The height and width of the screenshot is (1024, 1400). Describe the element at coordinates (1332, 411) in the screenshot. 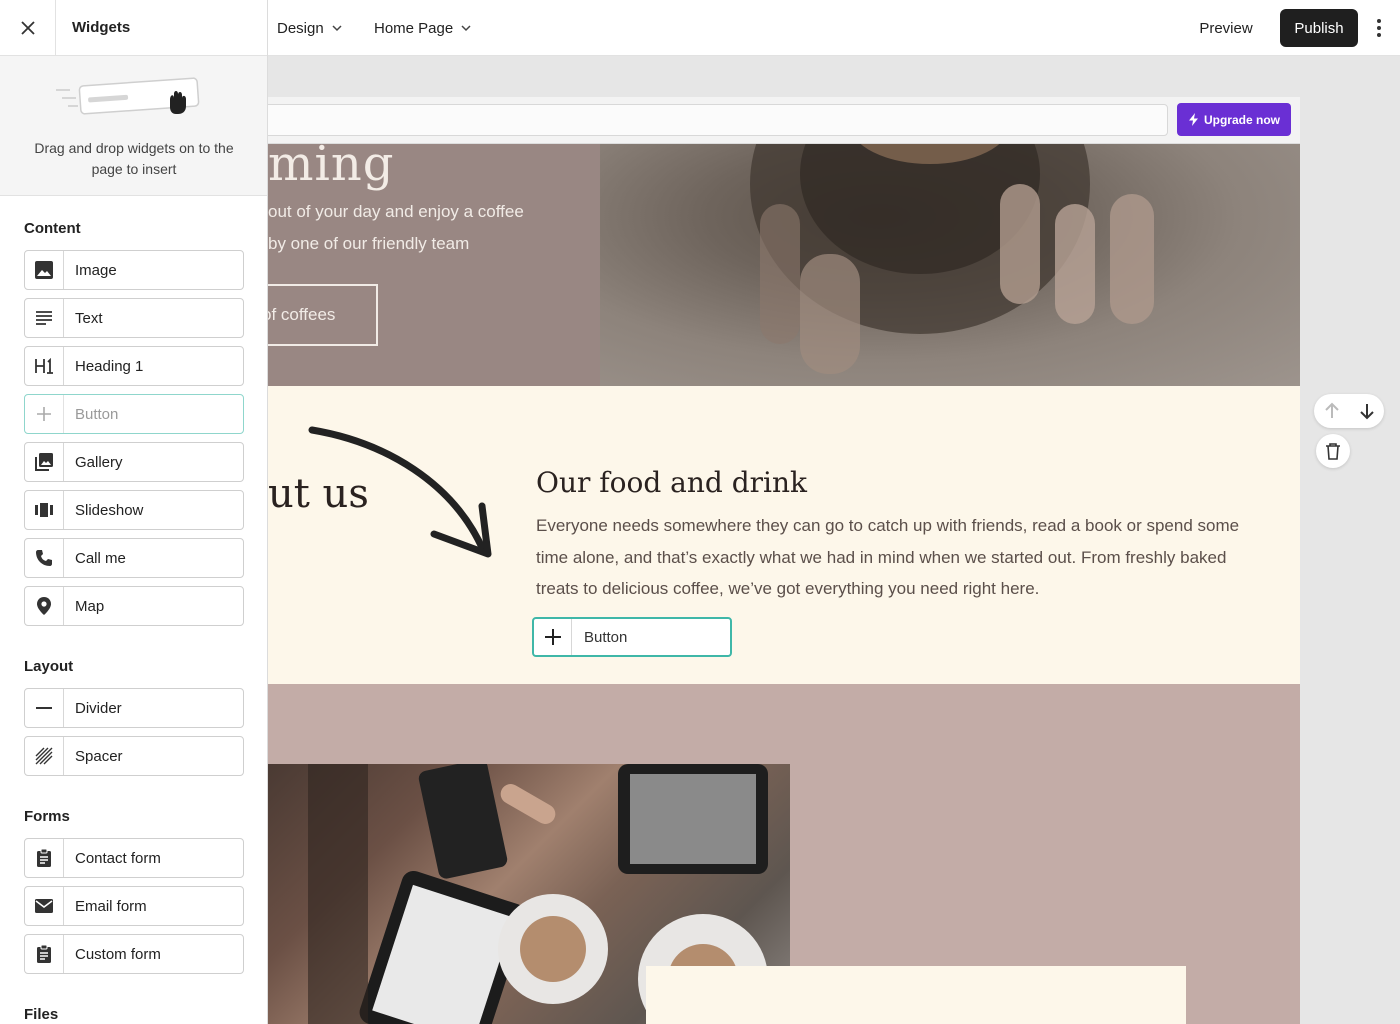

I see `arrow-up-icon` at that location.